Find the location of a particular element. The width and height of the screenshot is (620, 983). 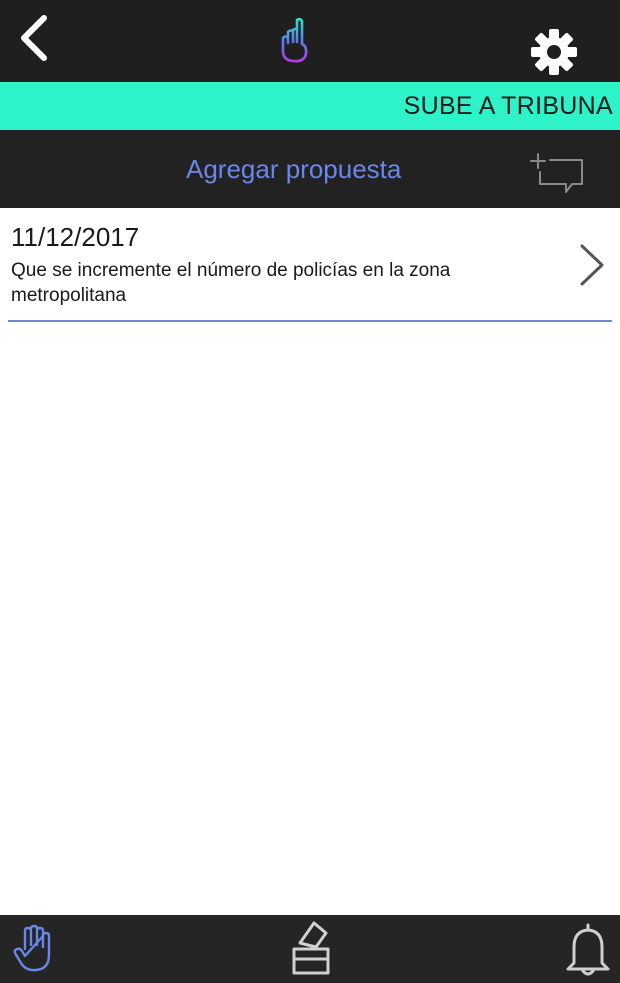

bottom-nav is located at coordinates (310, 949).